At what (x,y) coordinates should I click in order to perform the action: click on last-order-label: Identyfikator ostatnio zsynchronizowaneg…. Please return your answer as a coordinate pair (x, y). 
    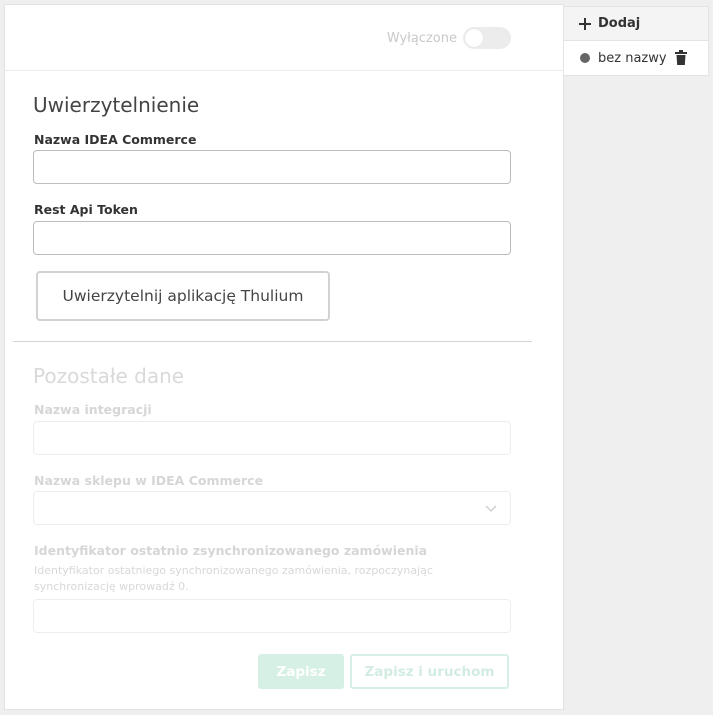
    Looking at the image, I should click on (231, 550).